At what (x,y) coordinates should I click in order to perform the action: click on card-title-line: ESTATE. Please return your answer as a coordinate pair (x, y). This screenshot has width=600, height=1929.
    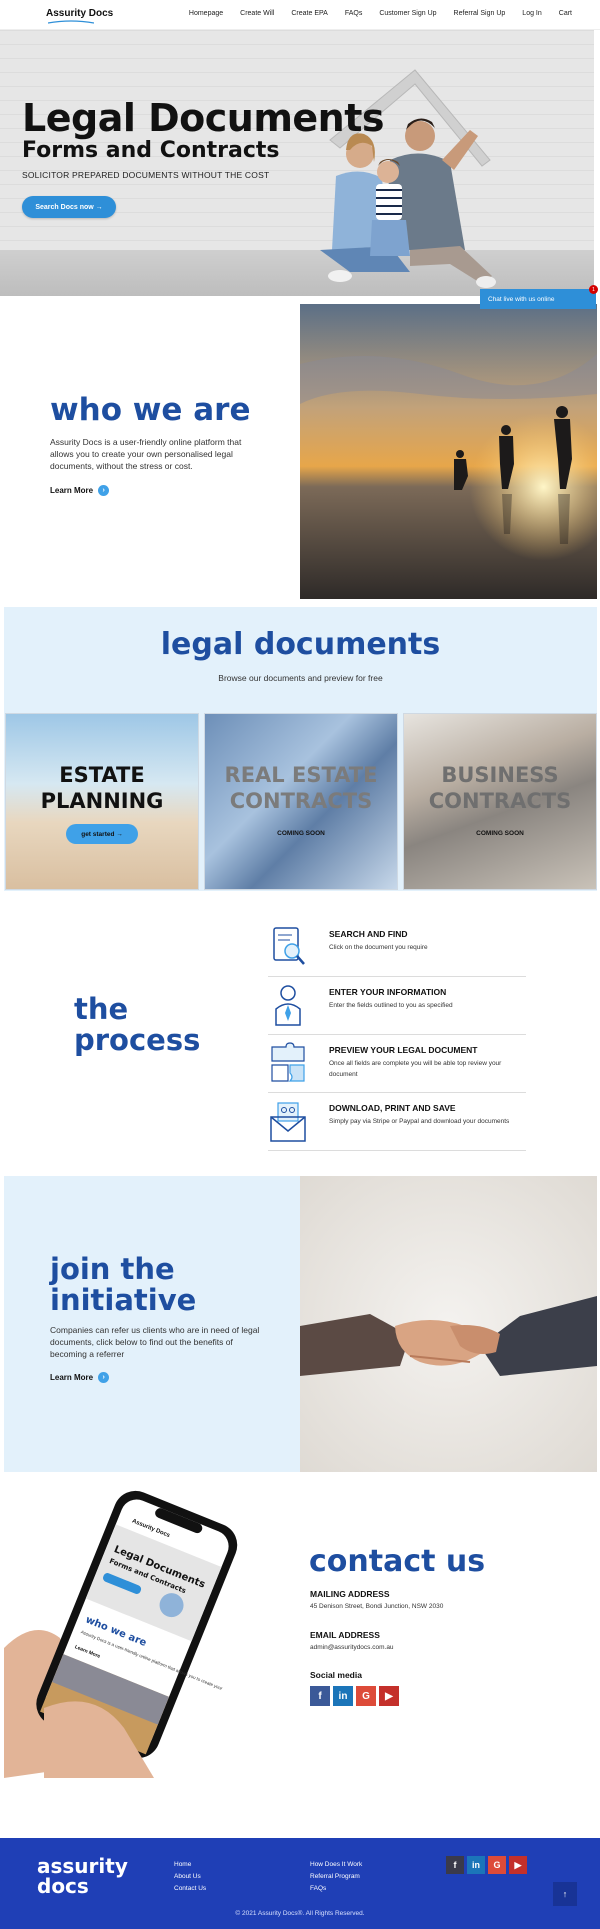
    Looking at the image, I should click on (102, 775).